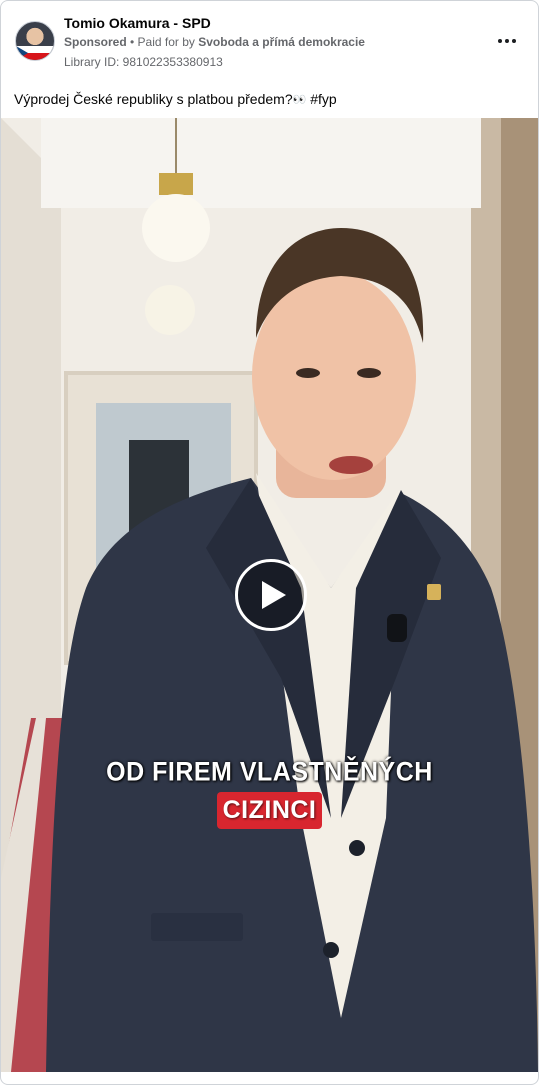 This screenshot has height=1085, width=539. Describe the element at coordinates (143, 62) in the screenshot. I see `library-id: Library ID: 981022353380913` at that location.